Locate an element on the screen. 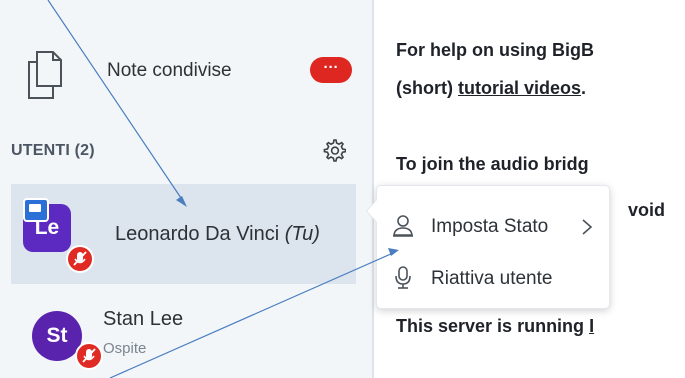 The height and width of the screenshot is (378, 685). user-status-icon is located at coordinates (403, 226).